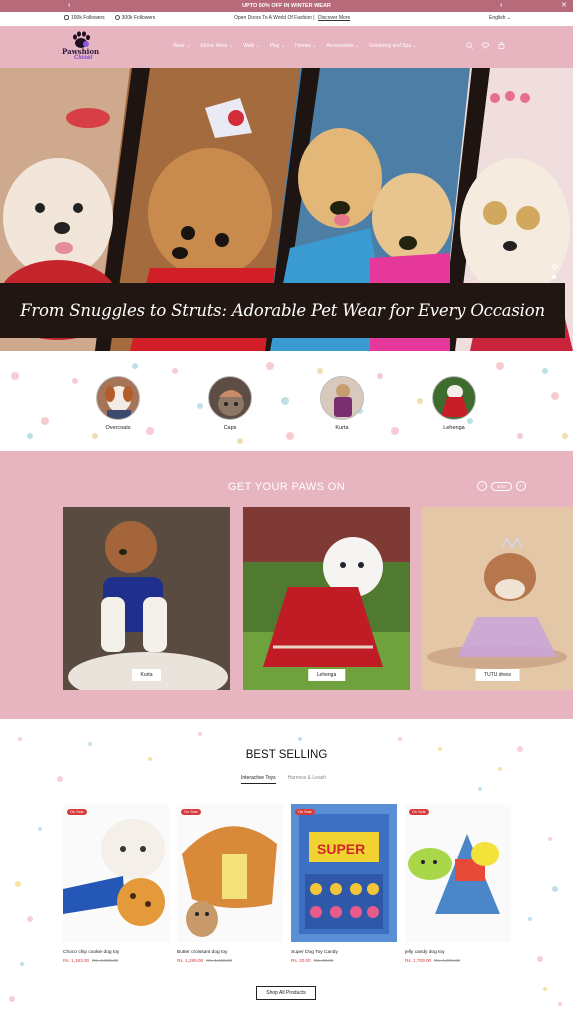 Image resolution: width=573 pixels, height=1024 pixels. What do you see at coordinates (117, 17) in the screenshot?
I see `facebook-icon` at bounding box center [117, 17].